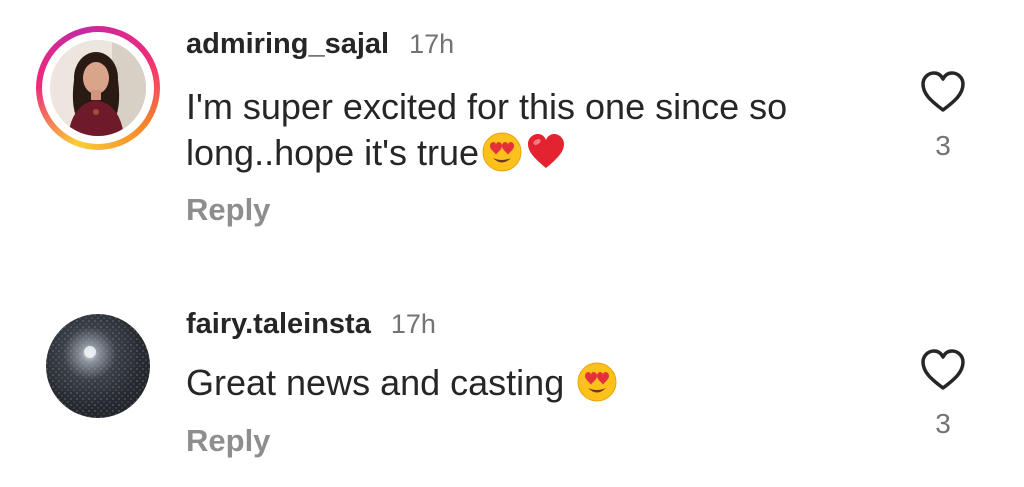  I want to click on red-heart-emoji, so click(546, 151).